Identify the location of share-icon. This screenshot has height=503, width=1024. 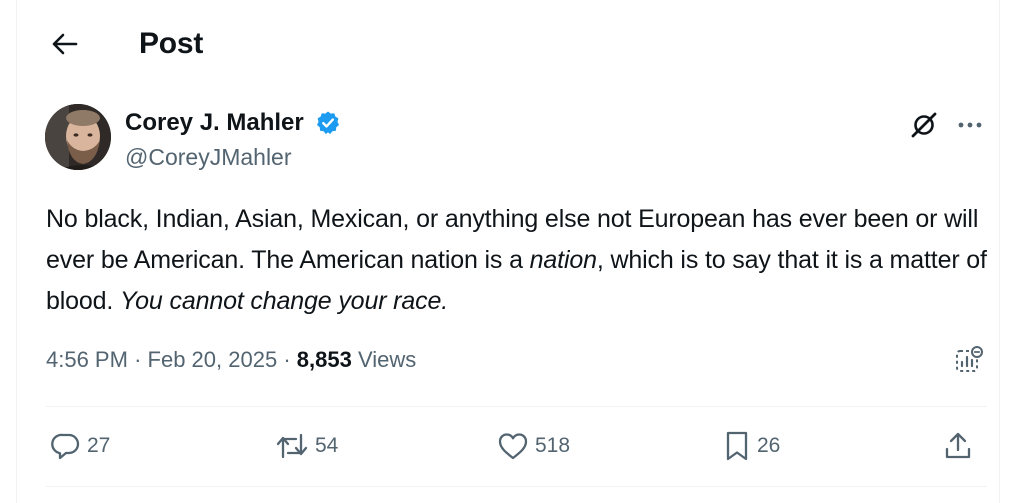
(958, 445).